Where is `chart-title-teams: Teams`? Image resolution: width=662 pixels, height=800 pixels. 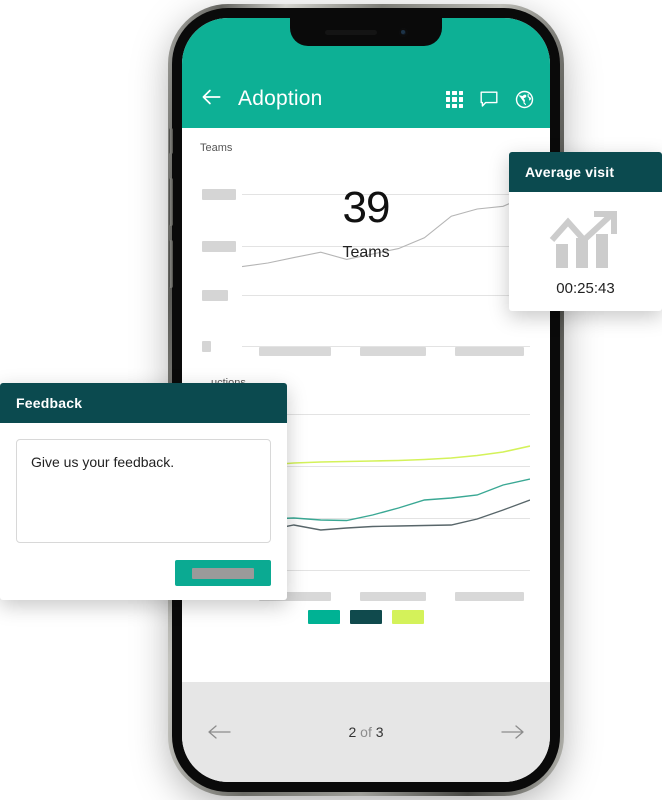 chart-title-teams: Teams is located at coordinates (216, 148).